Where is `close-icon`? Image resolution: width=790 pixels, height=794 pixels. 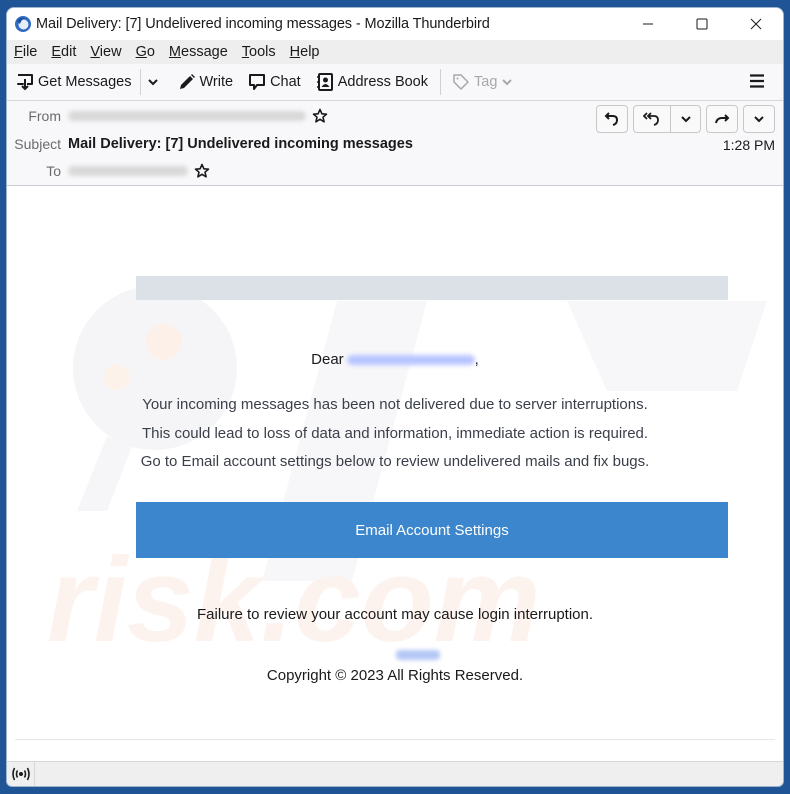 close-icon is located at coordinates (756, 24).